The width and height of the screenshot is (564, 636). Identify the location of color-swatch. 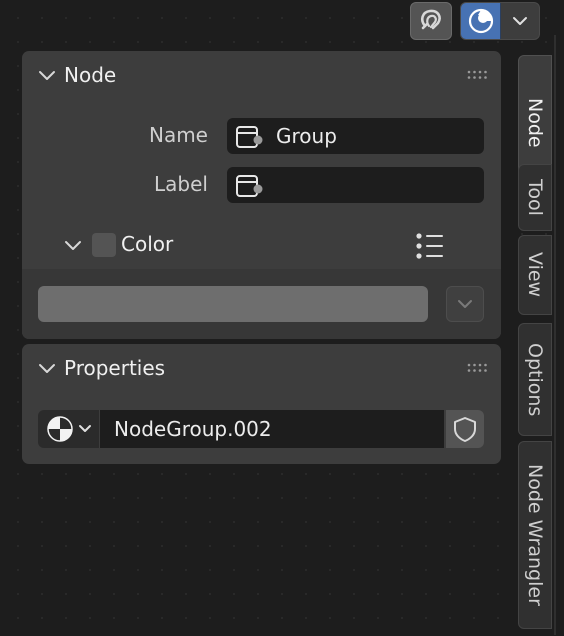
(233, 304).